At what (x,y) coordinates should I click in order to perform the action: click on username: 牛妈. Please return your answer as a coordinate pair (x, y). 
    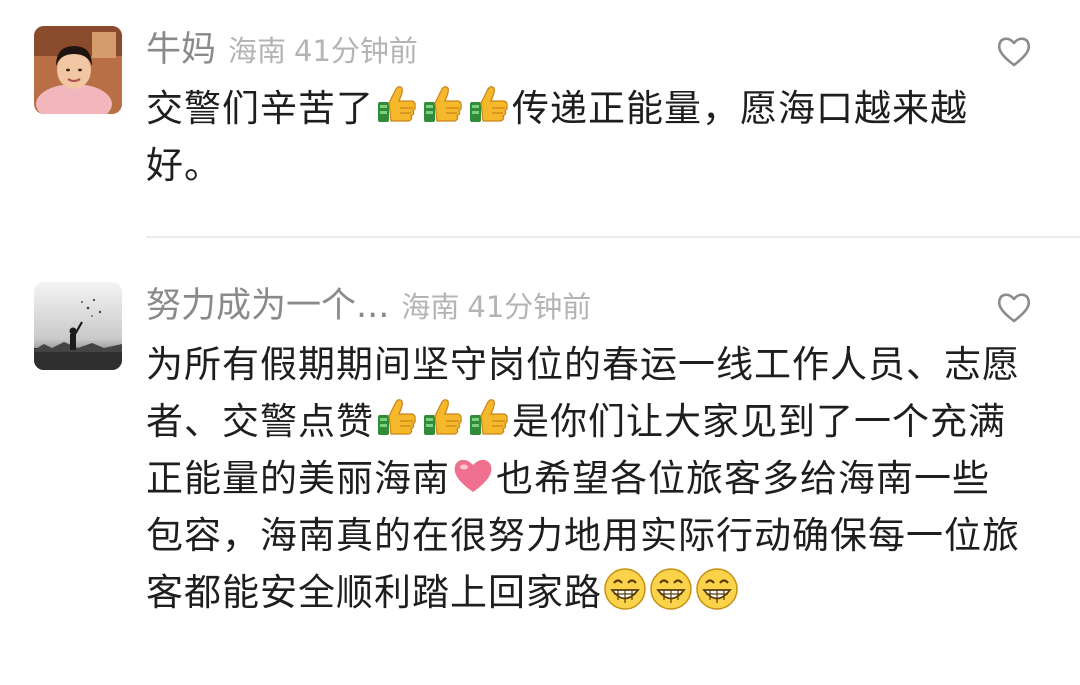
    Looking at the image, I should click on (181, 50).